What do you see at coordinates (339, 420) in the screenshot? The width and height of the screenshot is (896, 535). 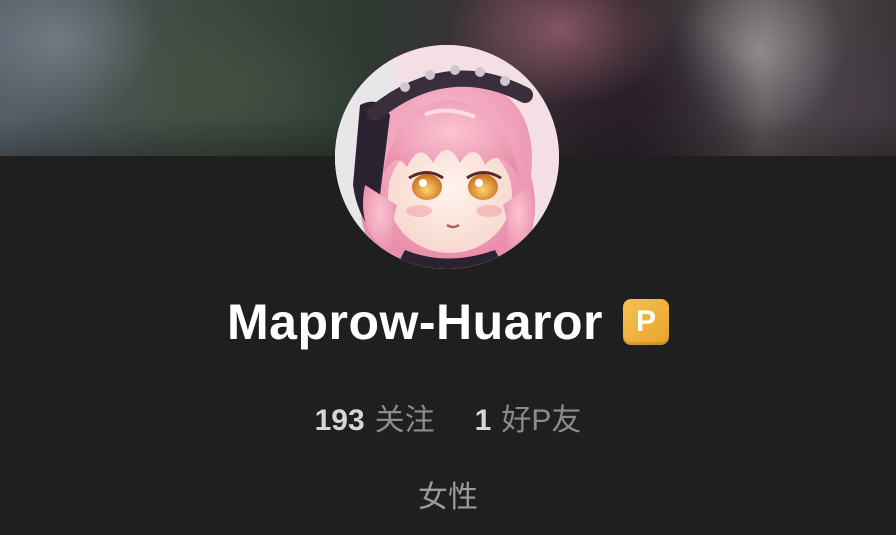 I see `following-count: 193` at bounding box center [339, 420].